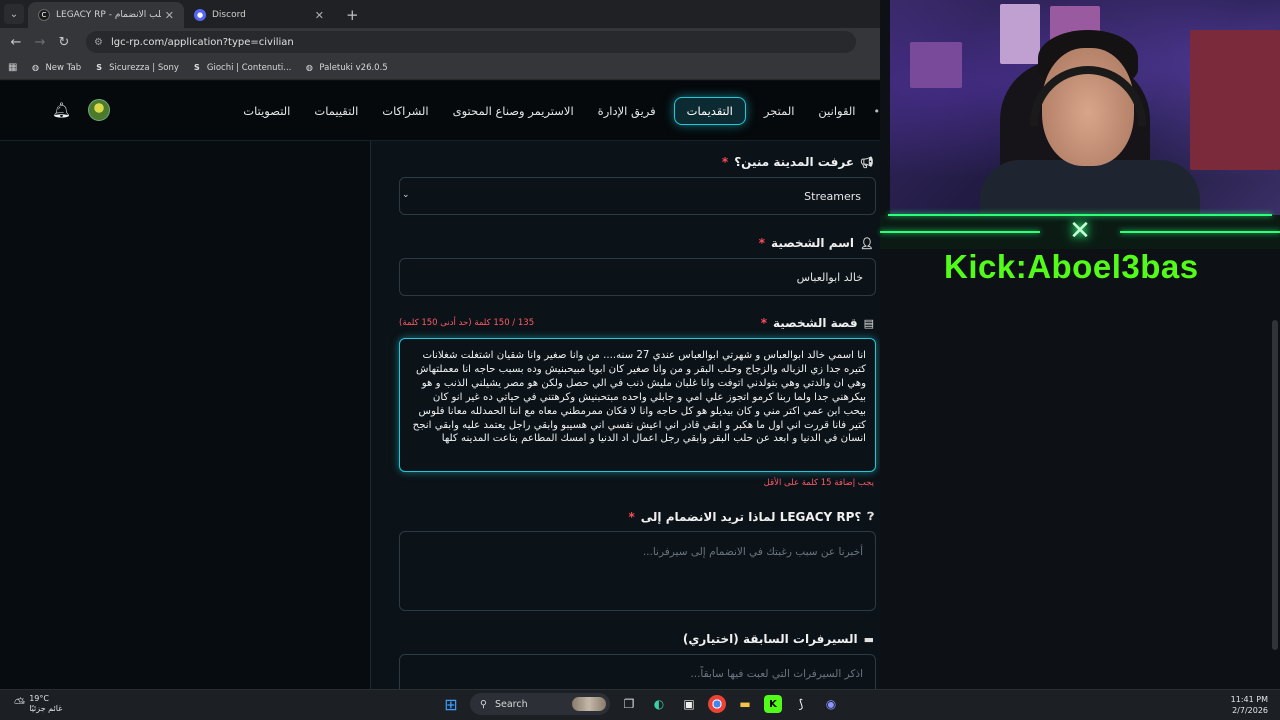  I want to click on store-icon: ▣, so click(689, 704).